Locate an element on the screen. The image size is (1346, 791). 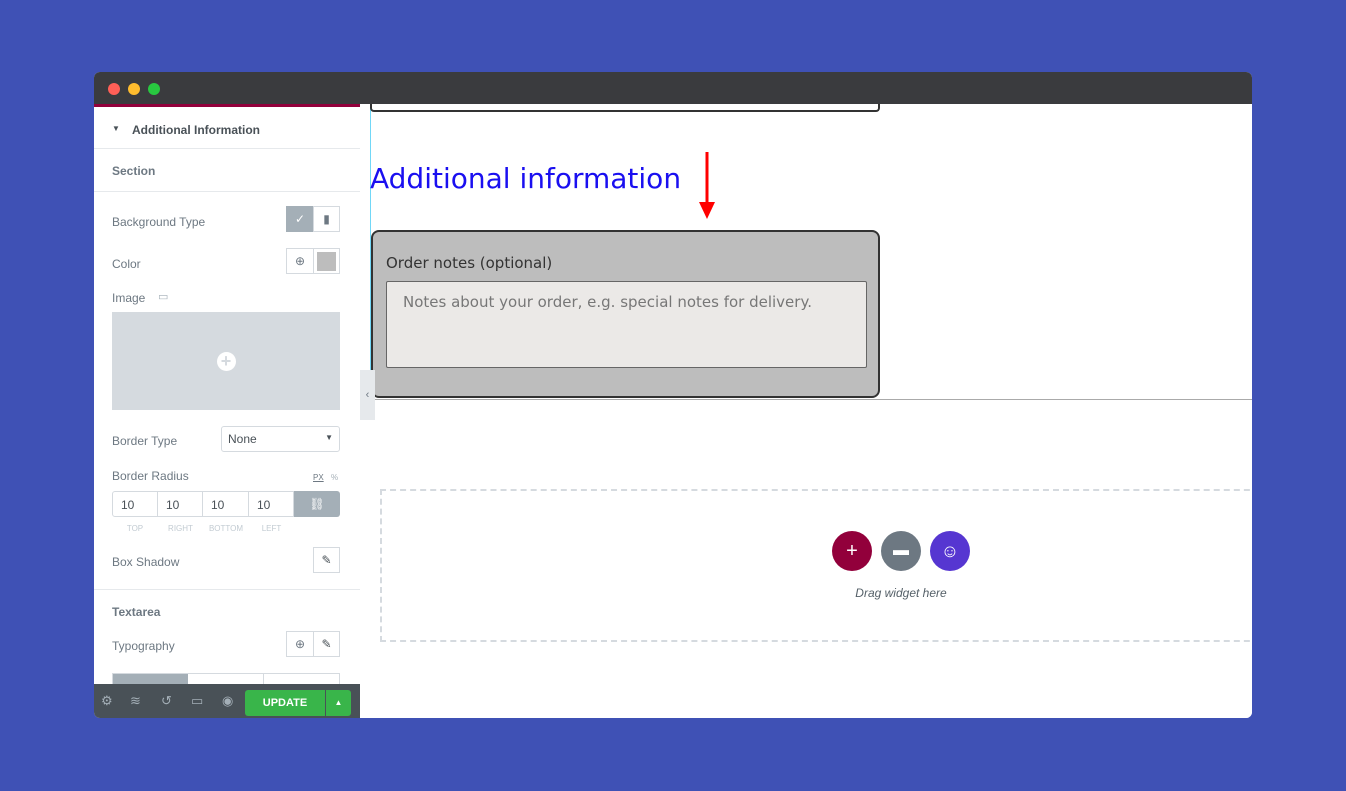
radius-left-input: 10 is located at coordinates (271, 504).